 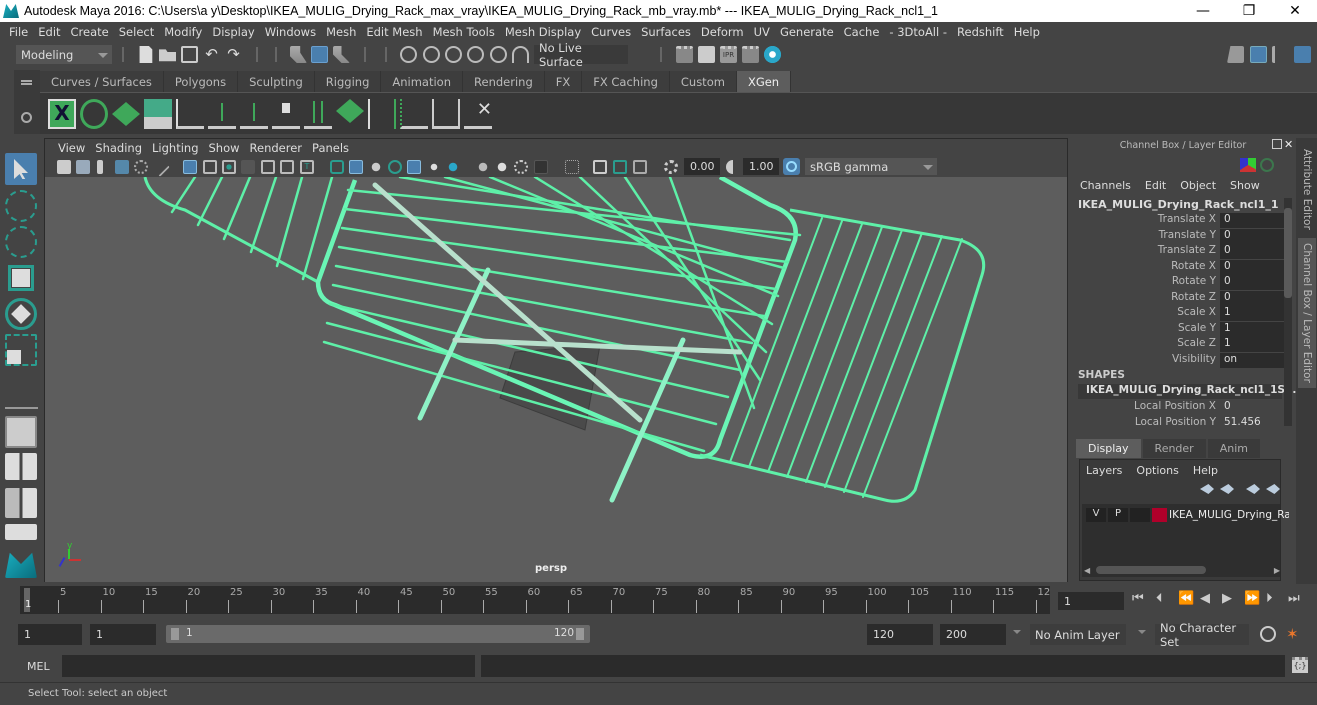 What do you see at coordinates (1146, 344) in the screenshot?
I see `channel-label: Scale Z` at bounding box center [1146, 344].